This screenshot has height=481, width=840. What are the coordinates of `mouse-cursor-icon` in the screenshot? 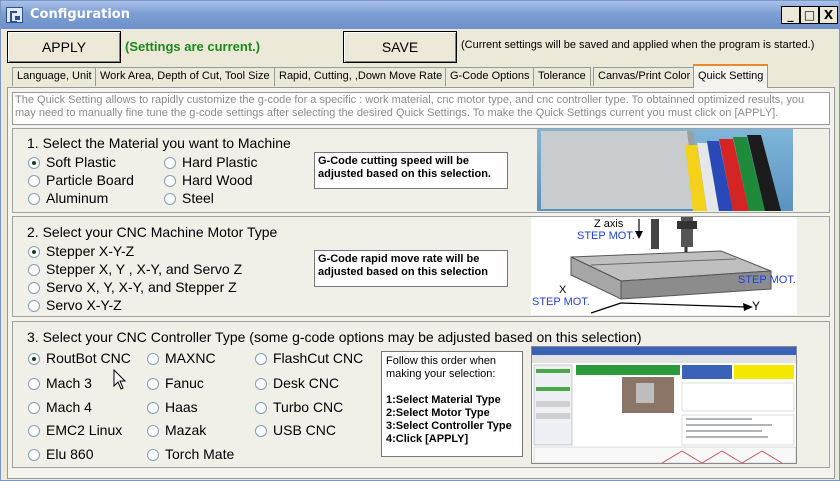 It's located at (120, 379).